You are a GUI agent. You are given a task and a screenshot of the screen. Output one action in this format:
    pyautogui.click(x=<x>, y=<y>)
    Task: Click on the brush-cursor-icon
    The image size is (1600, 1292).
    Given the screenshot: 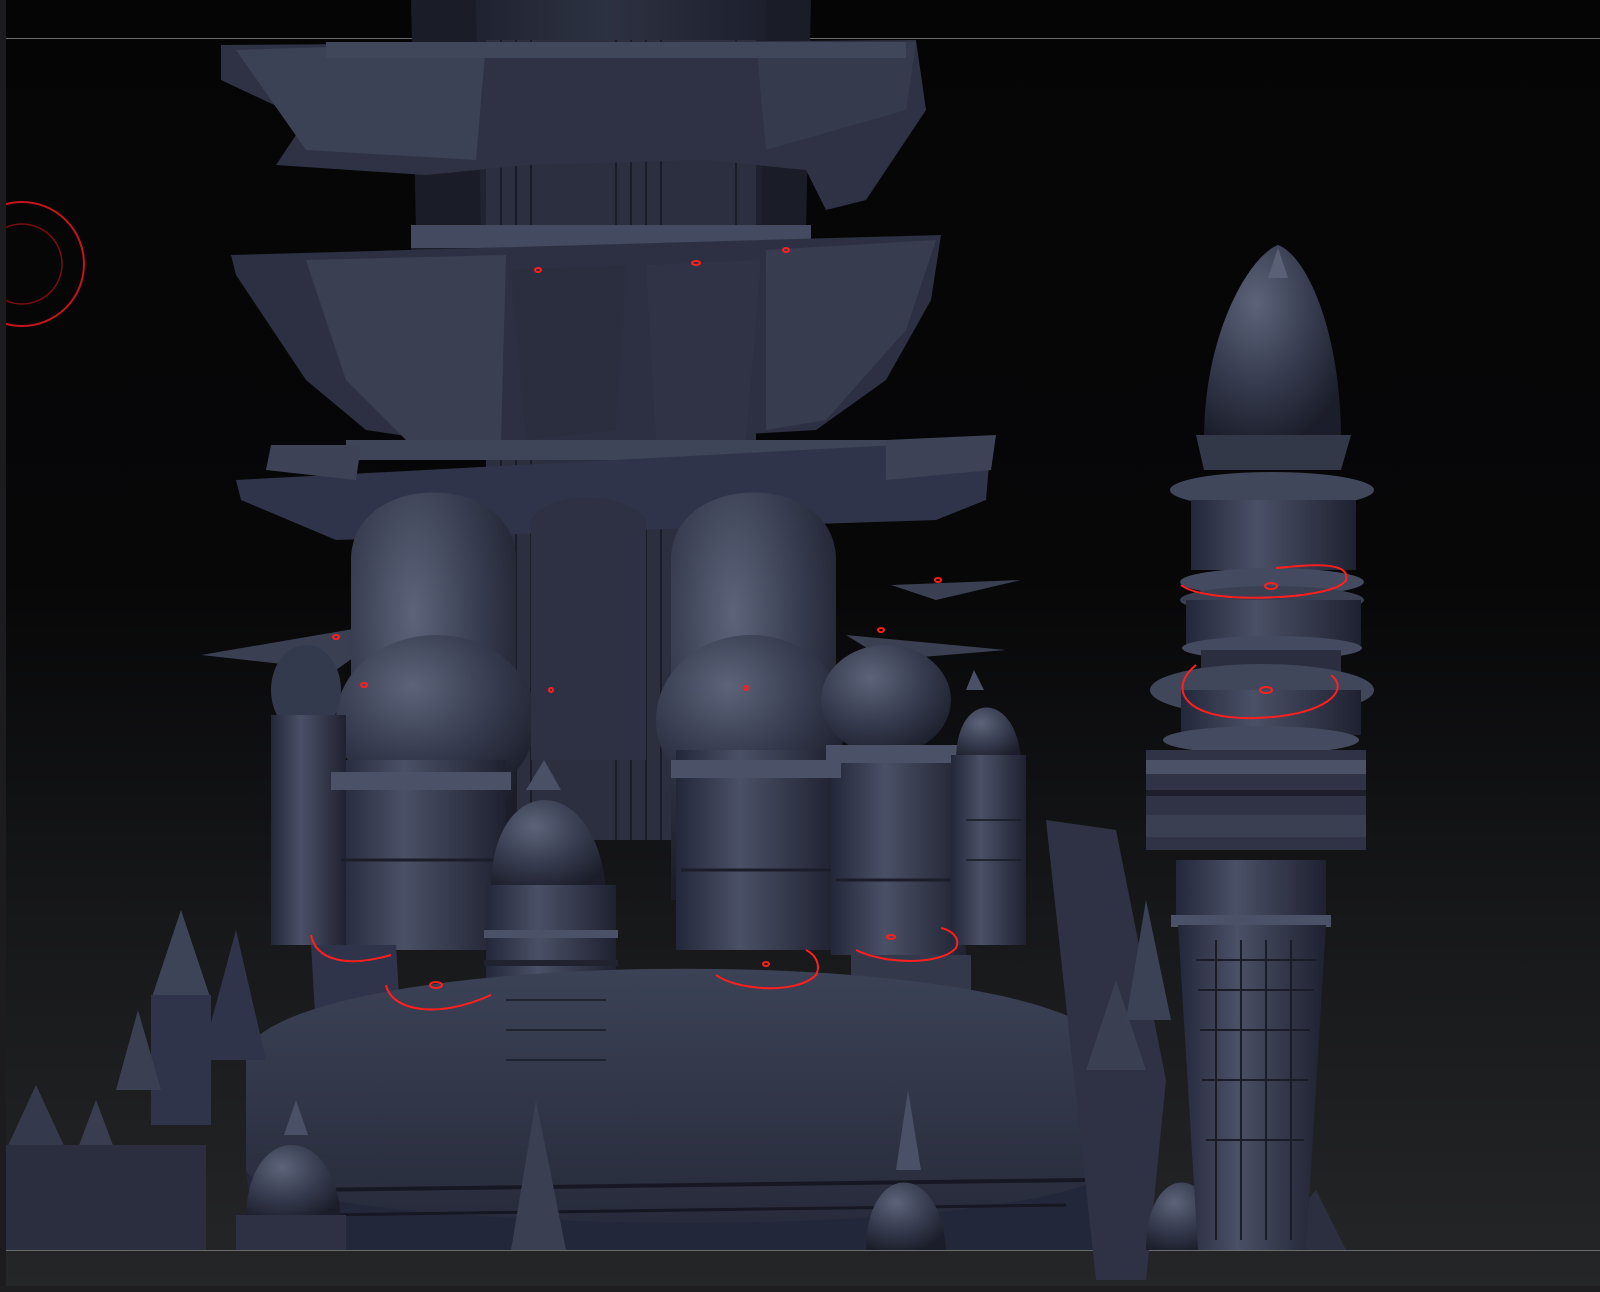 What is the action you would take?
    pyautogui.click(x=45, y=264)
    